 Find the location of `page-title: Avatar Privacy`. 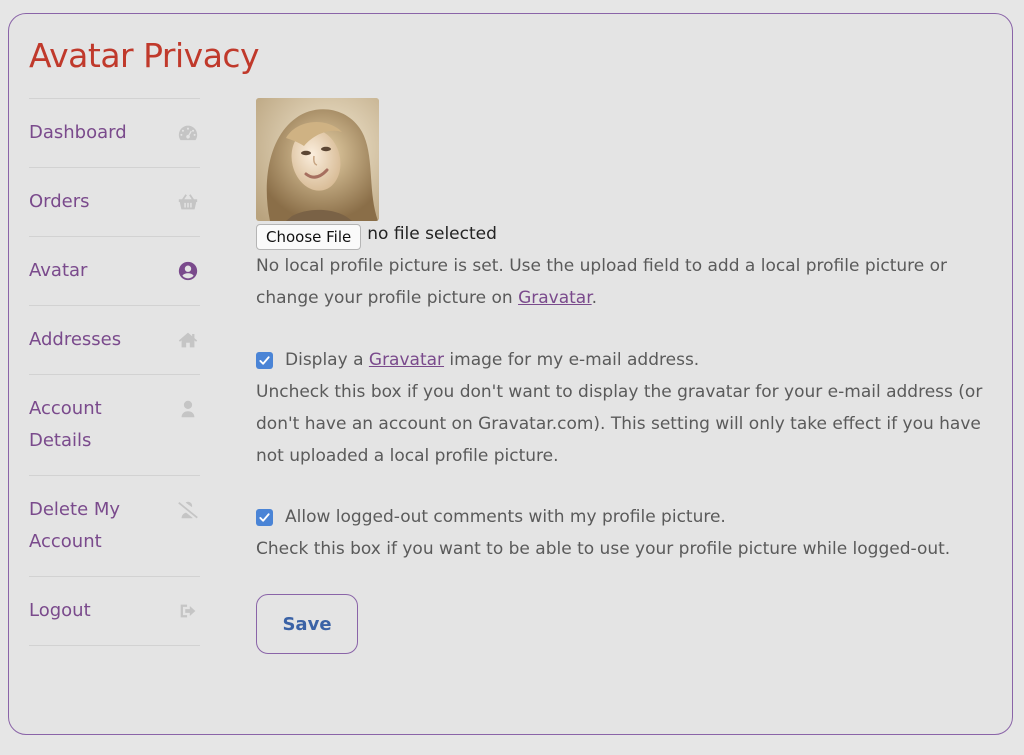

page-title: Avatar Privacy is located at coordinates (144, 55).